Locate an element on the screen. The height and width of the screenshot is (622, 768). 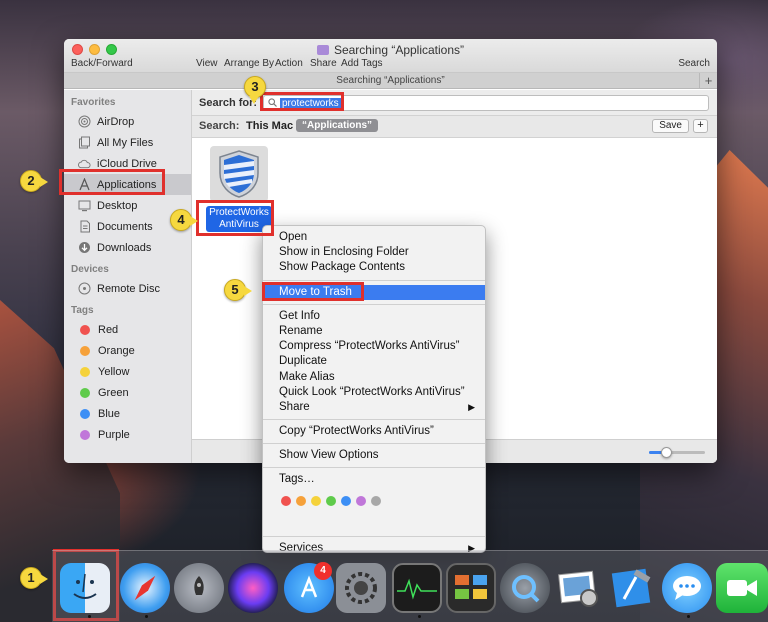
siri-icon is located at coordinates (253, 588).